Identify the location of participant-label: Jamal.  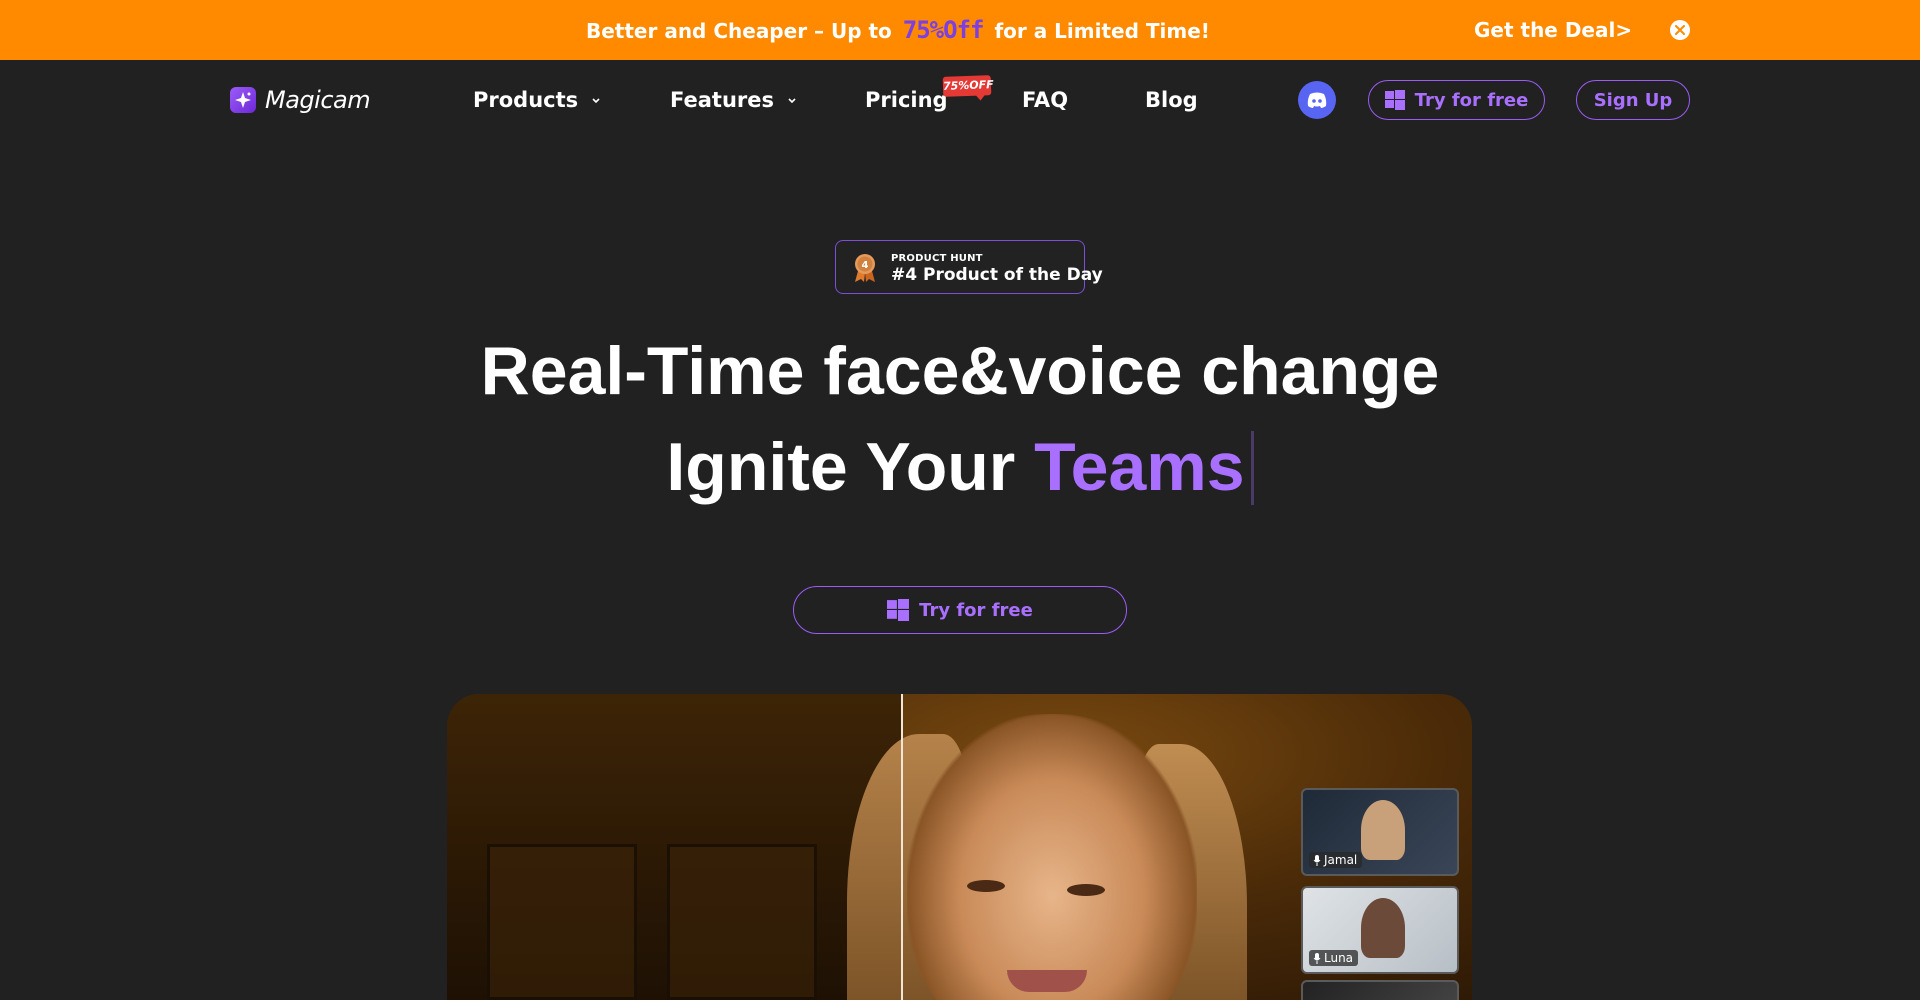
(1336, 860).